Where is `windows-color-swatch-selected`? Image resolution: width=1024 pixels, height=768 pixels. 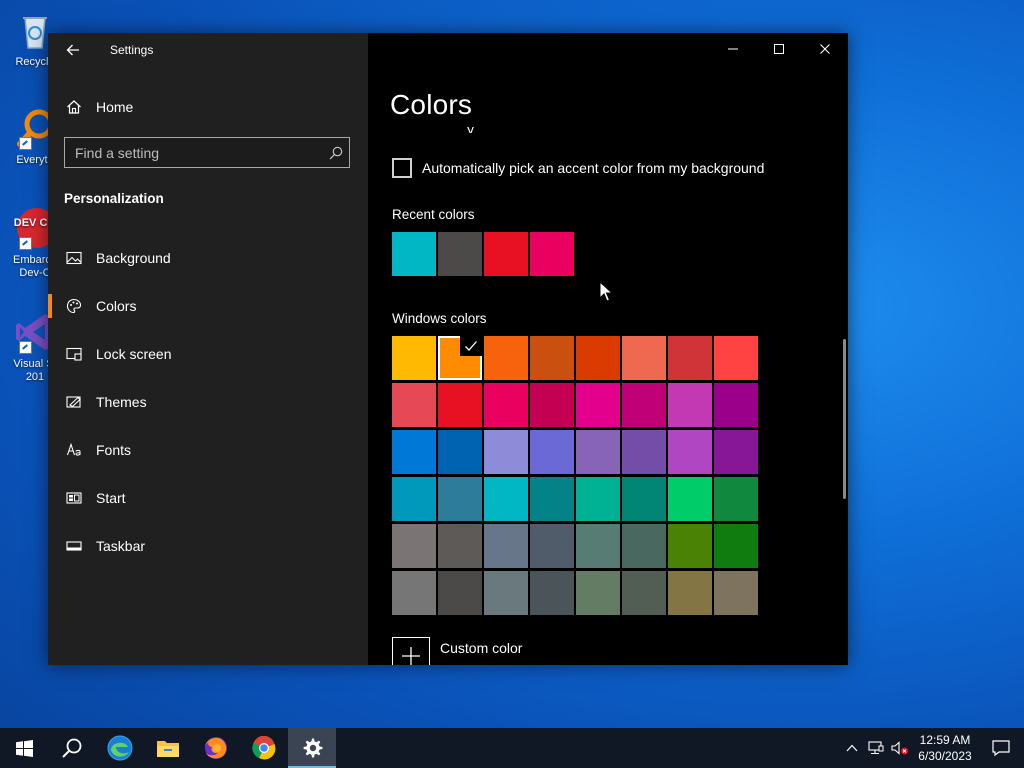
windows-color-swatch-selected is located at coordinates (460, 358).